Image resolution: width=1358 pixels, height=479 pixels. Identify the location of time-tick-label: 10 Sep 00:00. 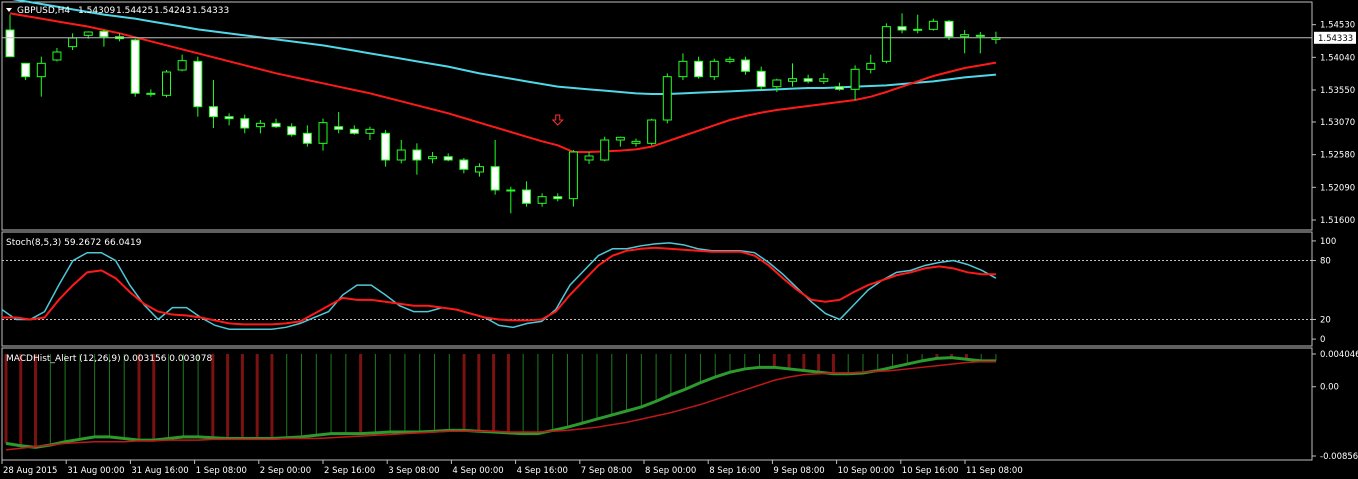
(866, 471).